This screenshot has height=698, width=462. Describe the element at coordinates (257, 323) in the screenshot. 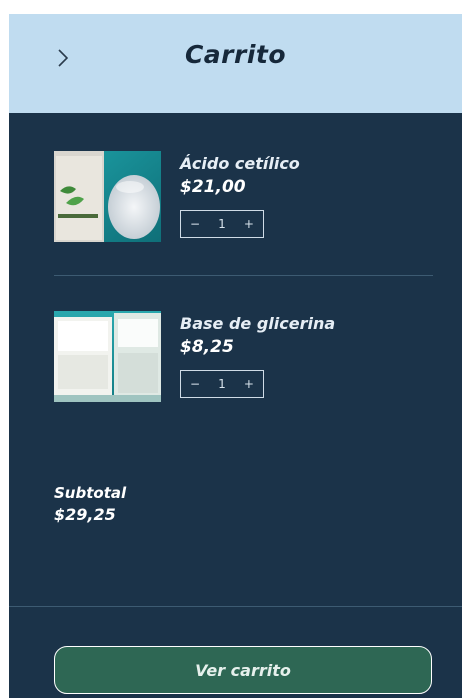

I see `product-name: Base de glicerina` at that location.